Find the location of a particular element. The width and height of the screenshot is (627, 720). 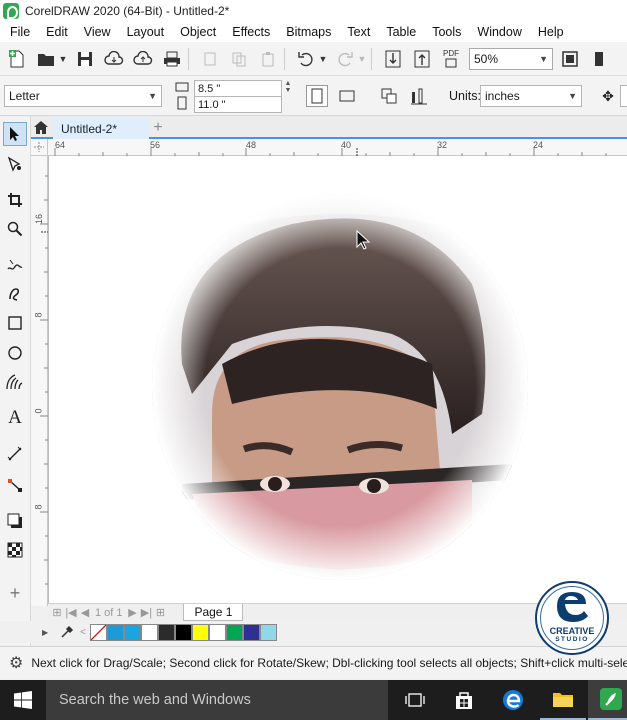

cloud-upload-icon is located at coordinates (143, 59).